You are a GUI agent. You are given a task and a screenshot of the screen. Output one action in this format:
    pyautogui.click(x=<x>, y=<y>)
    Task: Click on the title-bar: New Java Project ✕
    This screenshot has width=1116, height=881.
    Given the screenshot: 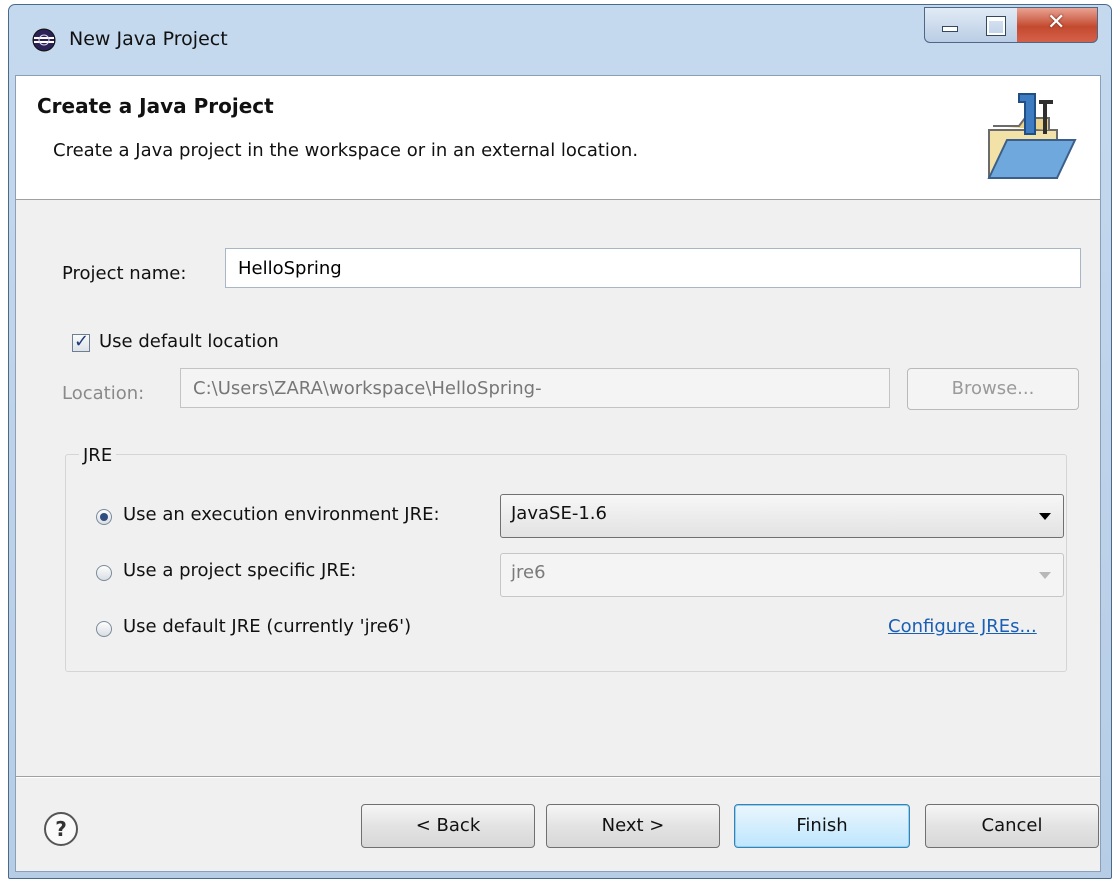 What is the action you would take?
    pyautogui.click(x=560, y=40)
    